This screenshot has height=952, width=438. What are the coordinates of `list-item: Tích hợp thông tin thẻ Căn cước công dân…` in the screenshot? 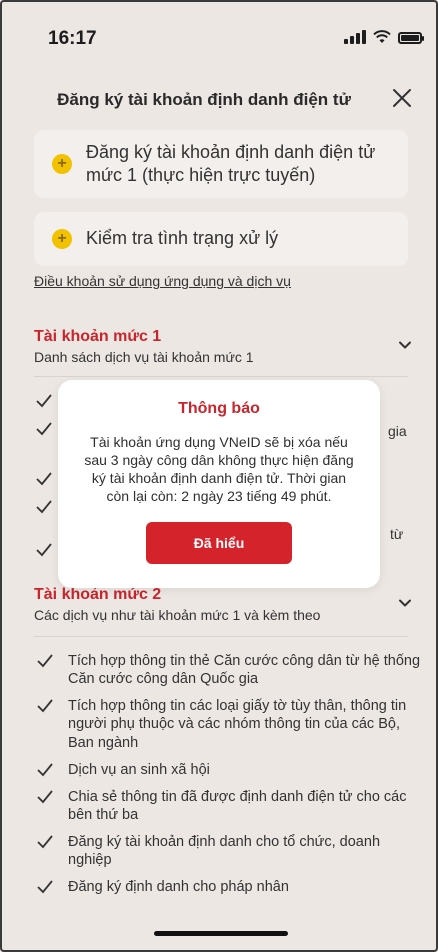 It's located at (229, 670).